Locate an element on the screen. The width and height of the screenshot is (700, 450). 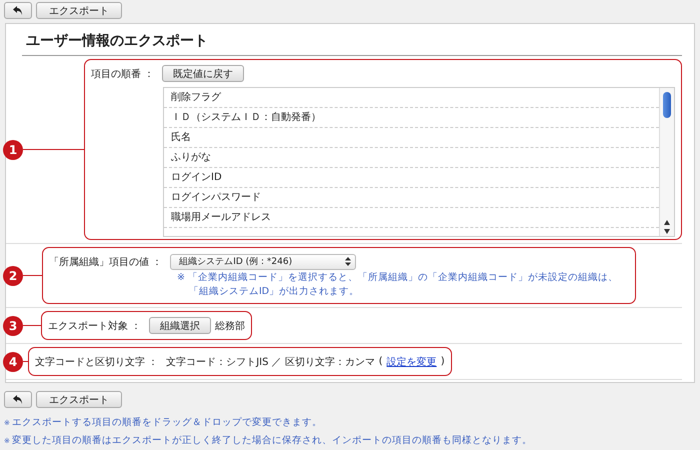
list-item: ログインパスワード is located at coordinates (411, 198).